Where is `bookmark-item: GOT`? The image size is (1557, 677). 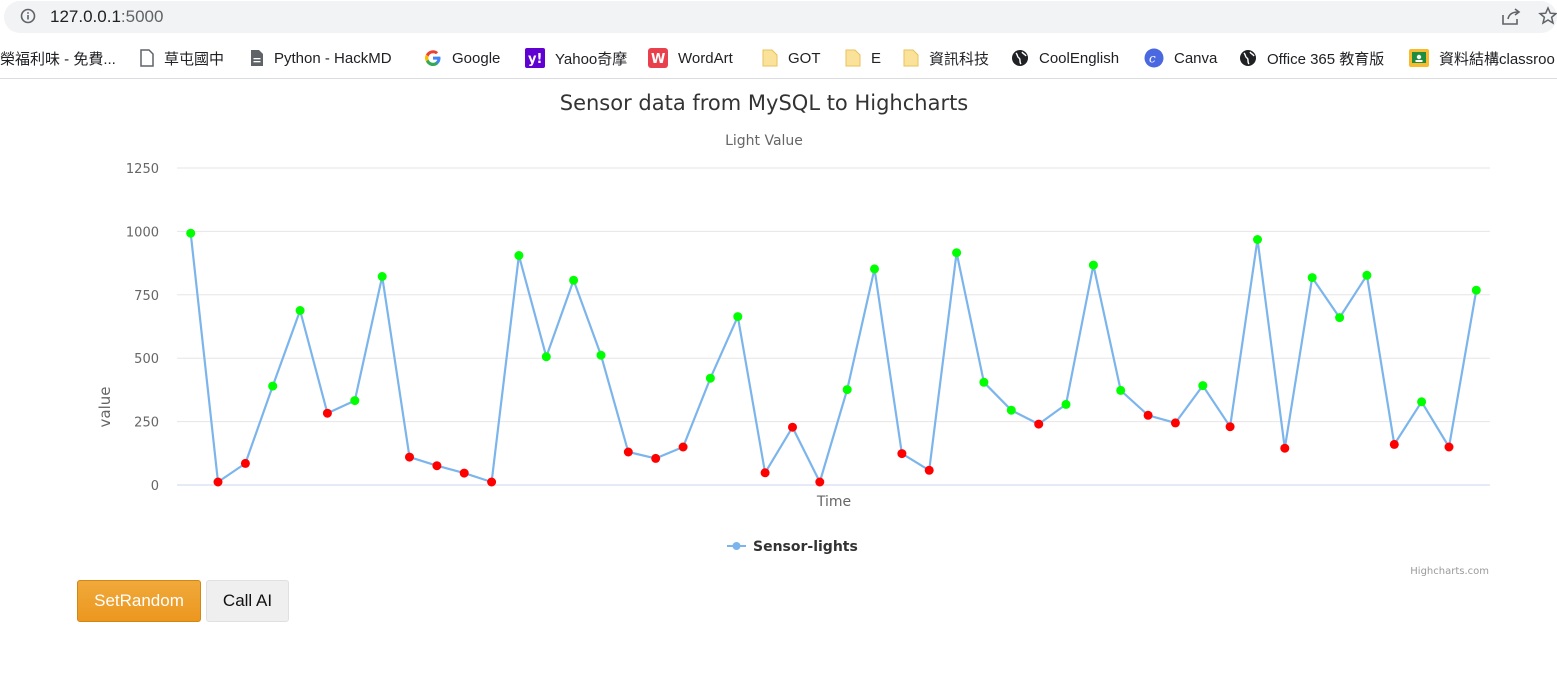 bookmark-item: GOT is located at coordinates (791, 58).